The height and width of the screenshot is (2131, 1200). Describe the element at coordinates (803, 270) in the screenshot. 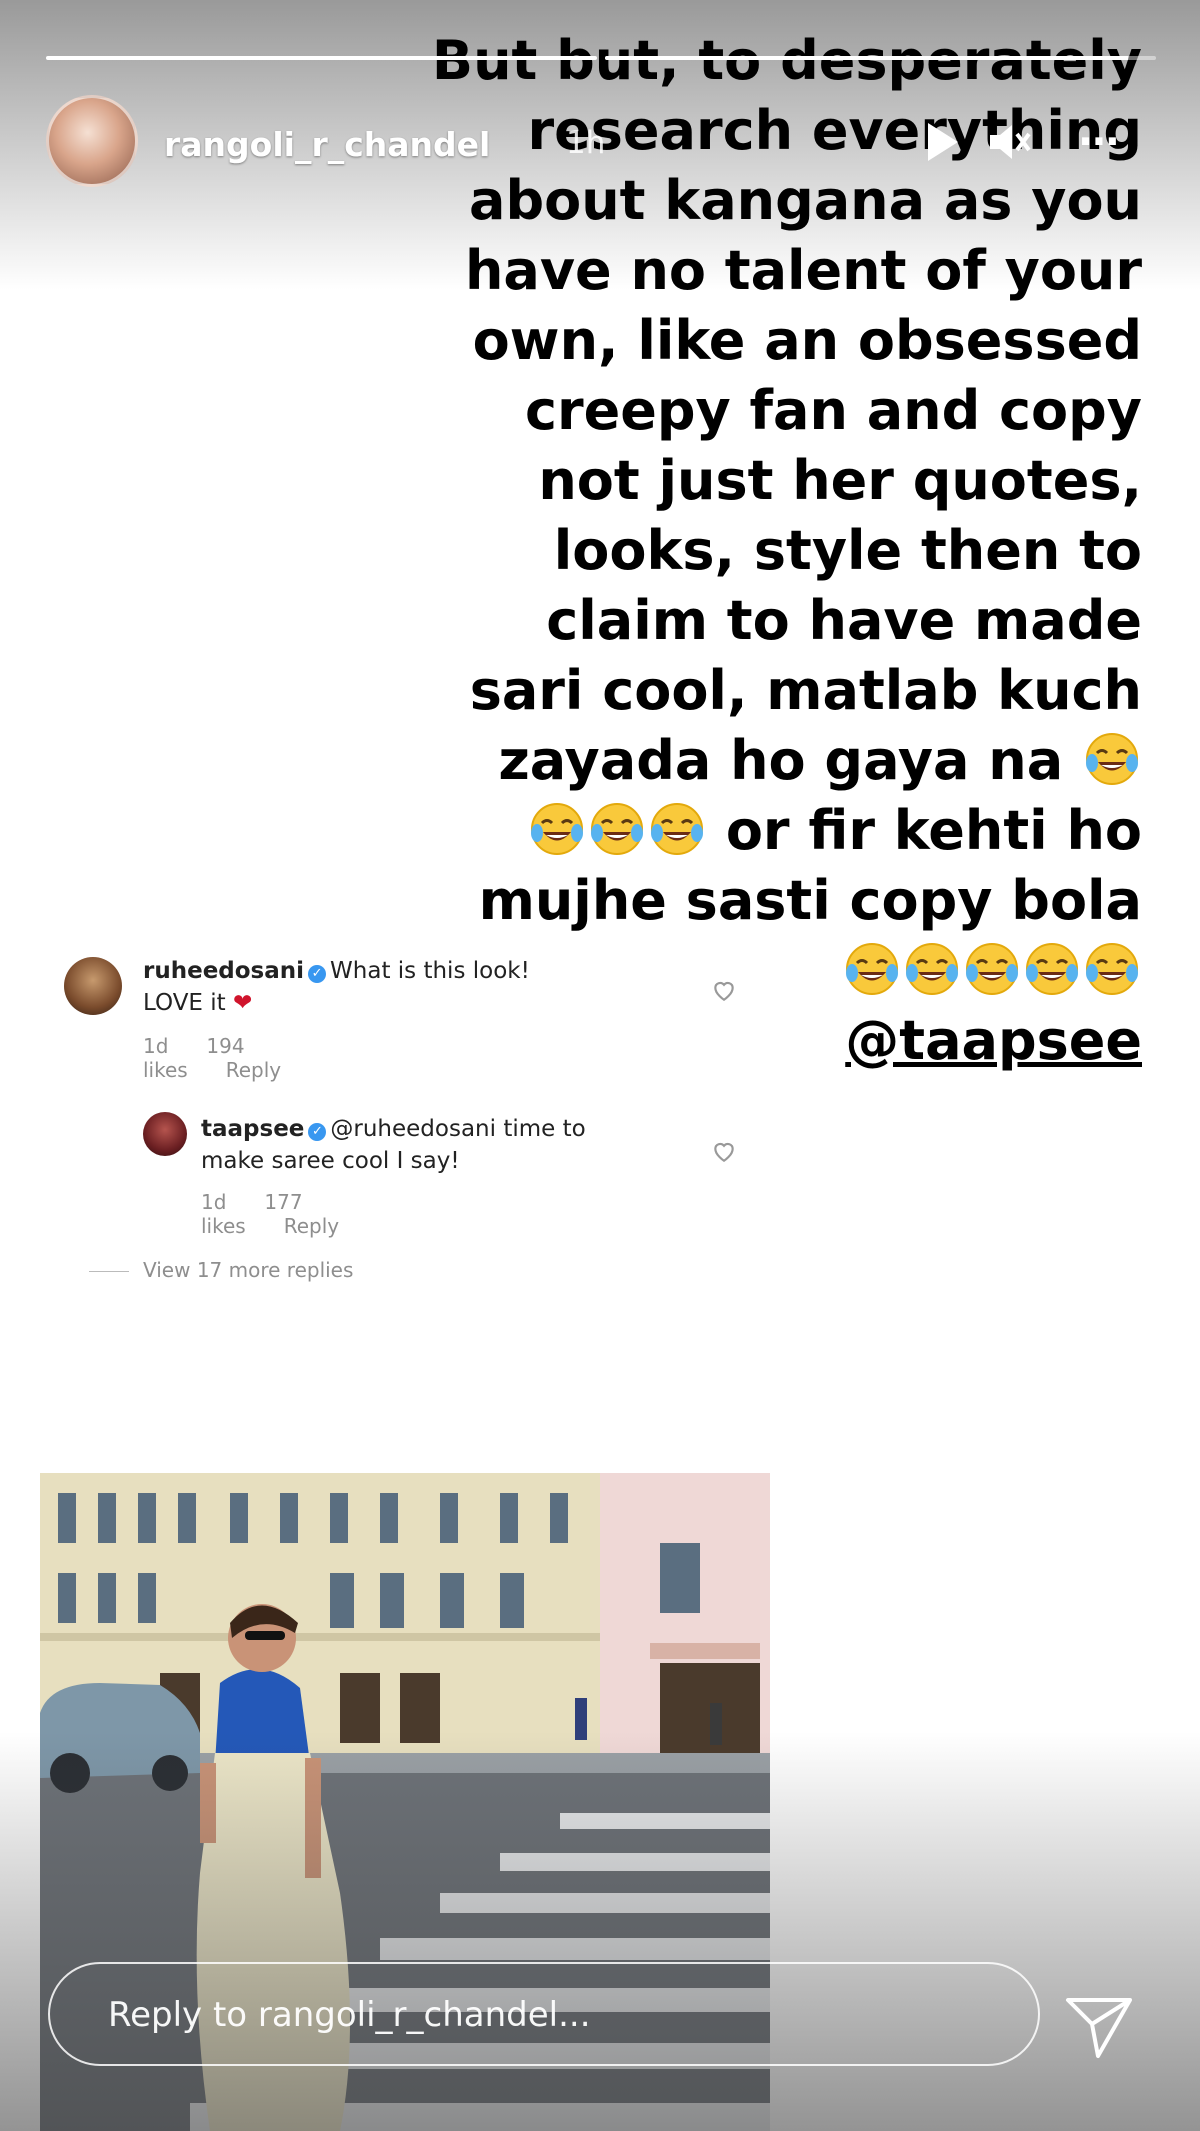

I see `story-text-line: have no talent of your` at that location.